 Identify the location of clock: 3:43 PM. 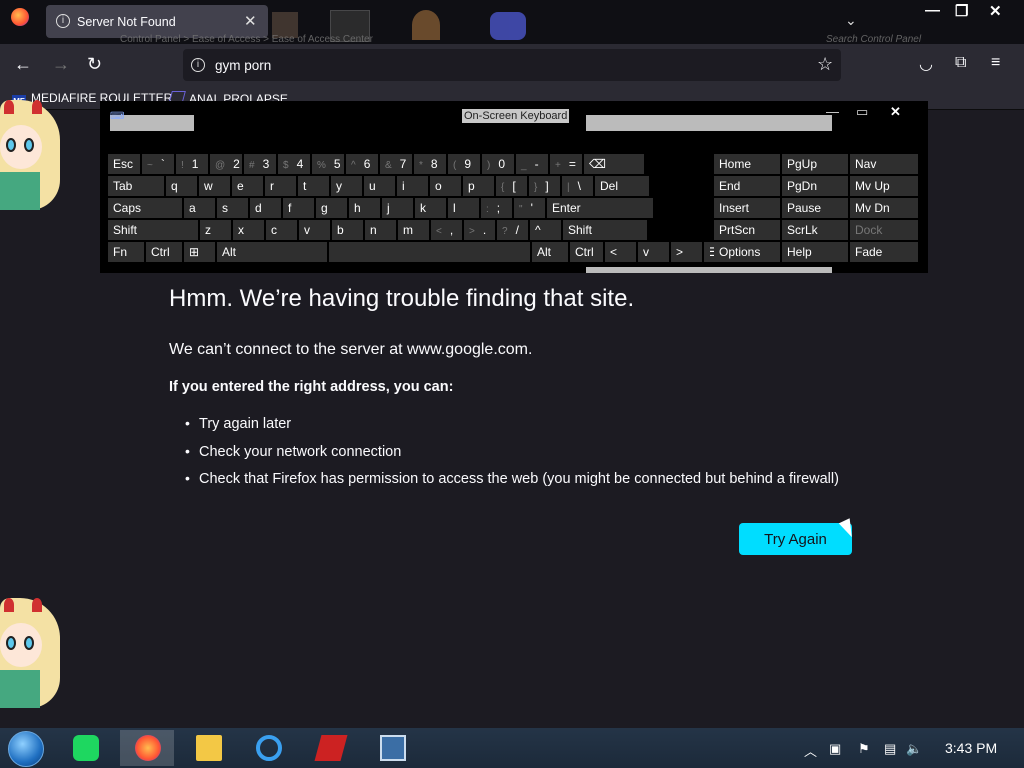
(971, 748).